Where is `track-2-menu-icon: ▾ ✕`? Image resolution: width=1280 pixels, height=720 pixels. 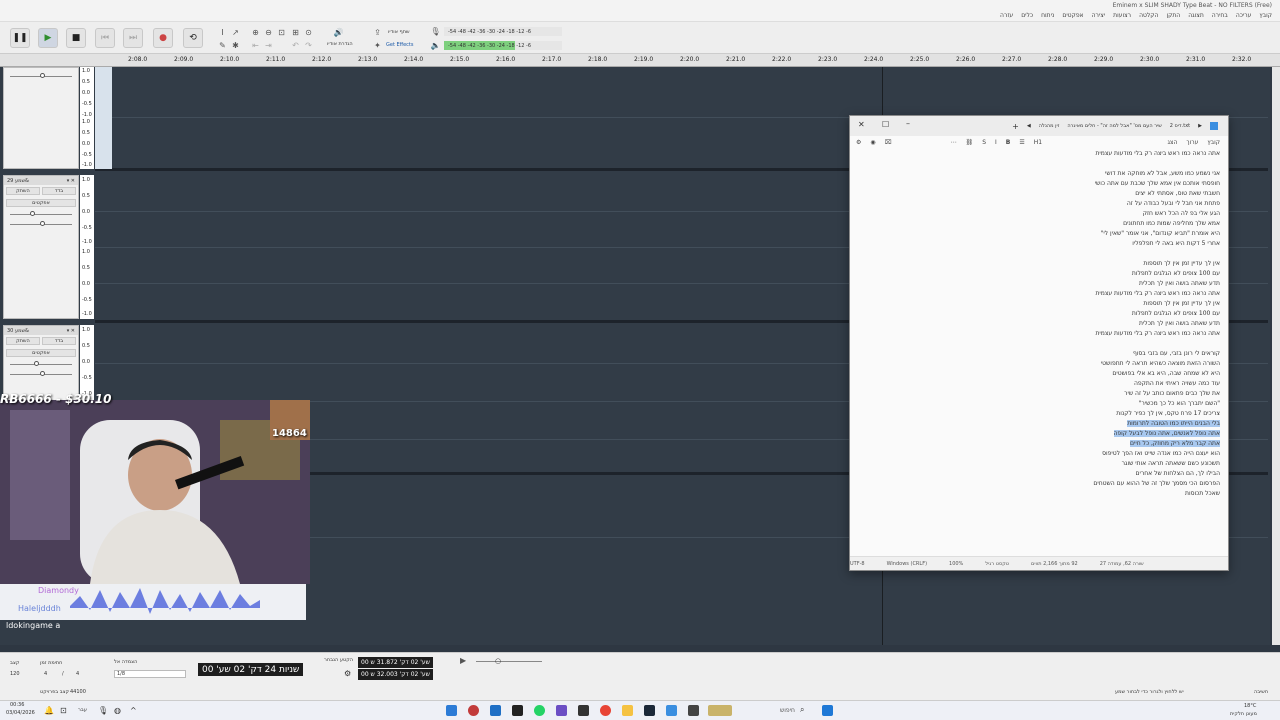 track-2-menu-icon: ▾ ✕ is located at coordinates (71, 181).